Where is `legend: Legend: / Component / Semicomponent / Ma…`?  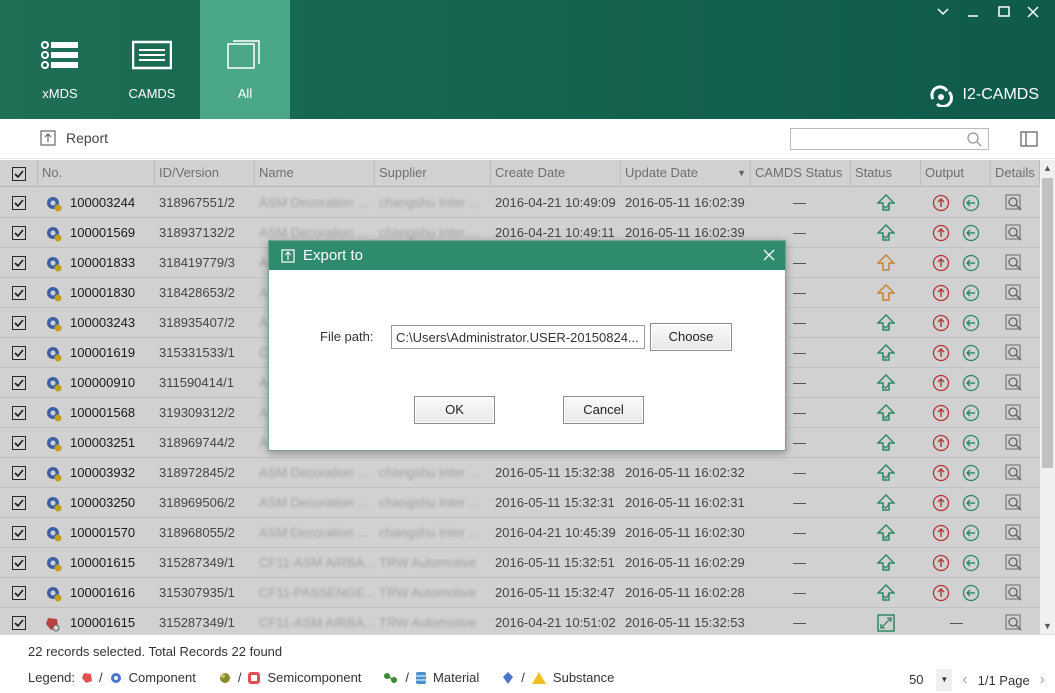 legend: Legend: / Component / Semicomponent / Ma… is located at coordinates (321, 677).